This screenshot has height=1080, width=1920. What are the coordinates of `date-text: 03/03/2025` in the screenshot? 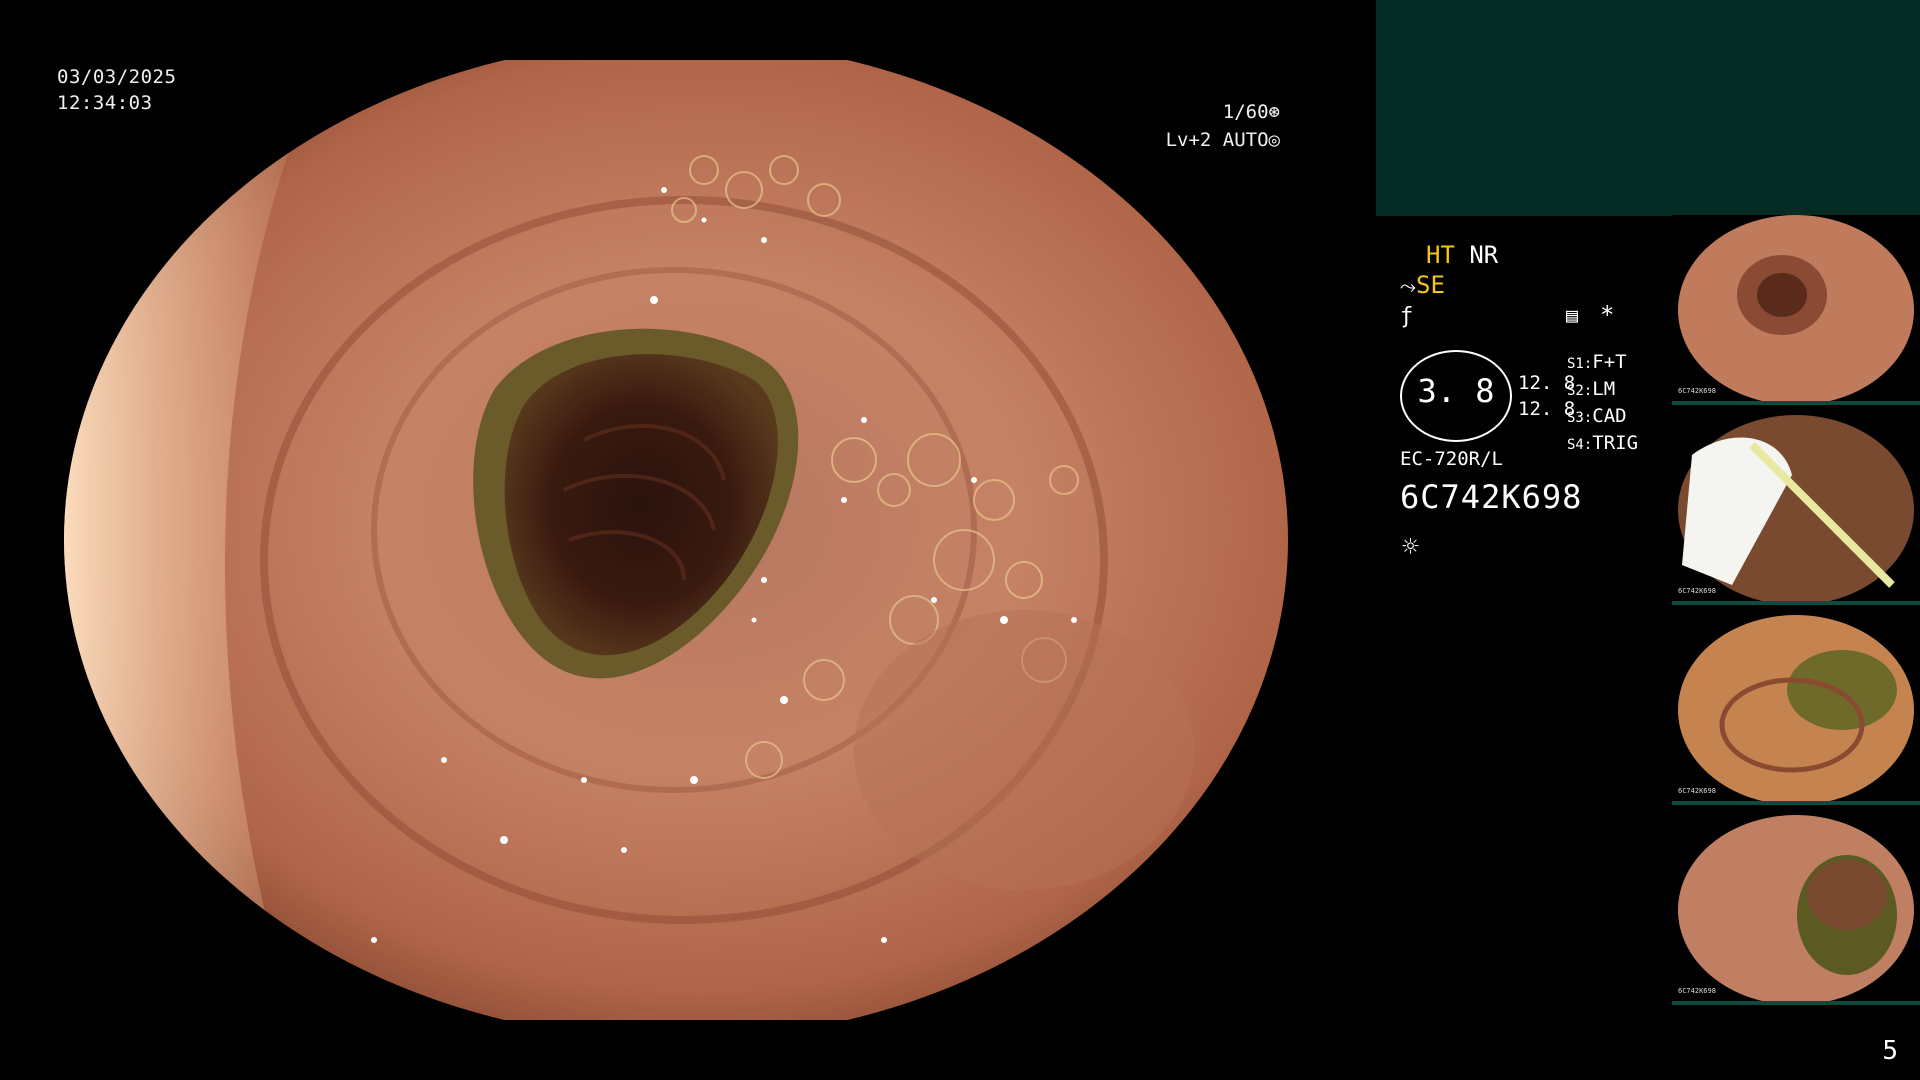 It's located at (117, 77).